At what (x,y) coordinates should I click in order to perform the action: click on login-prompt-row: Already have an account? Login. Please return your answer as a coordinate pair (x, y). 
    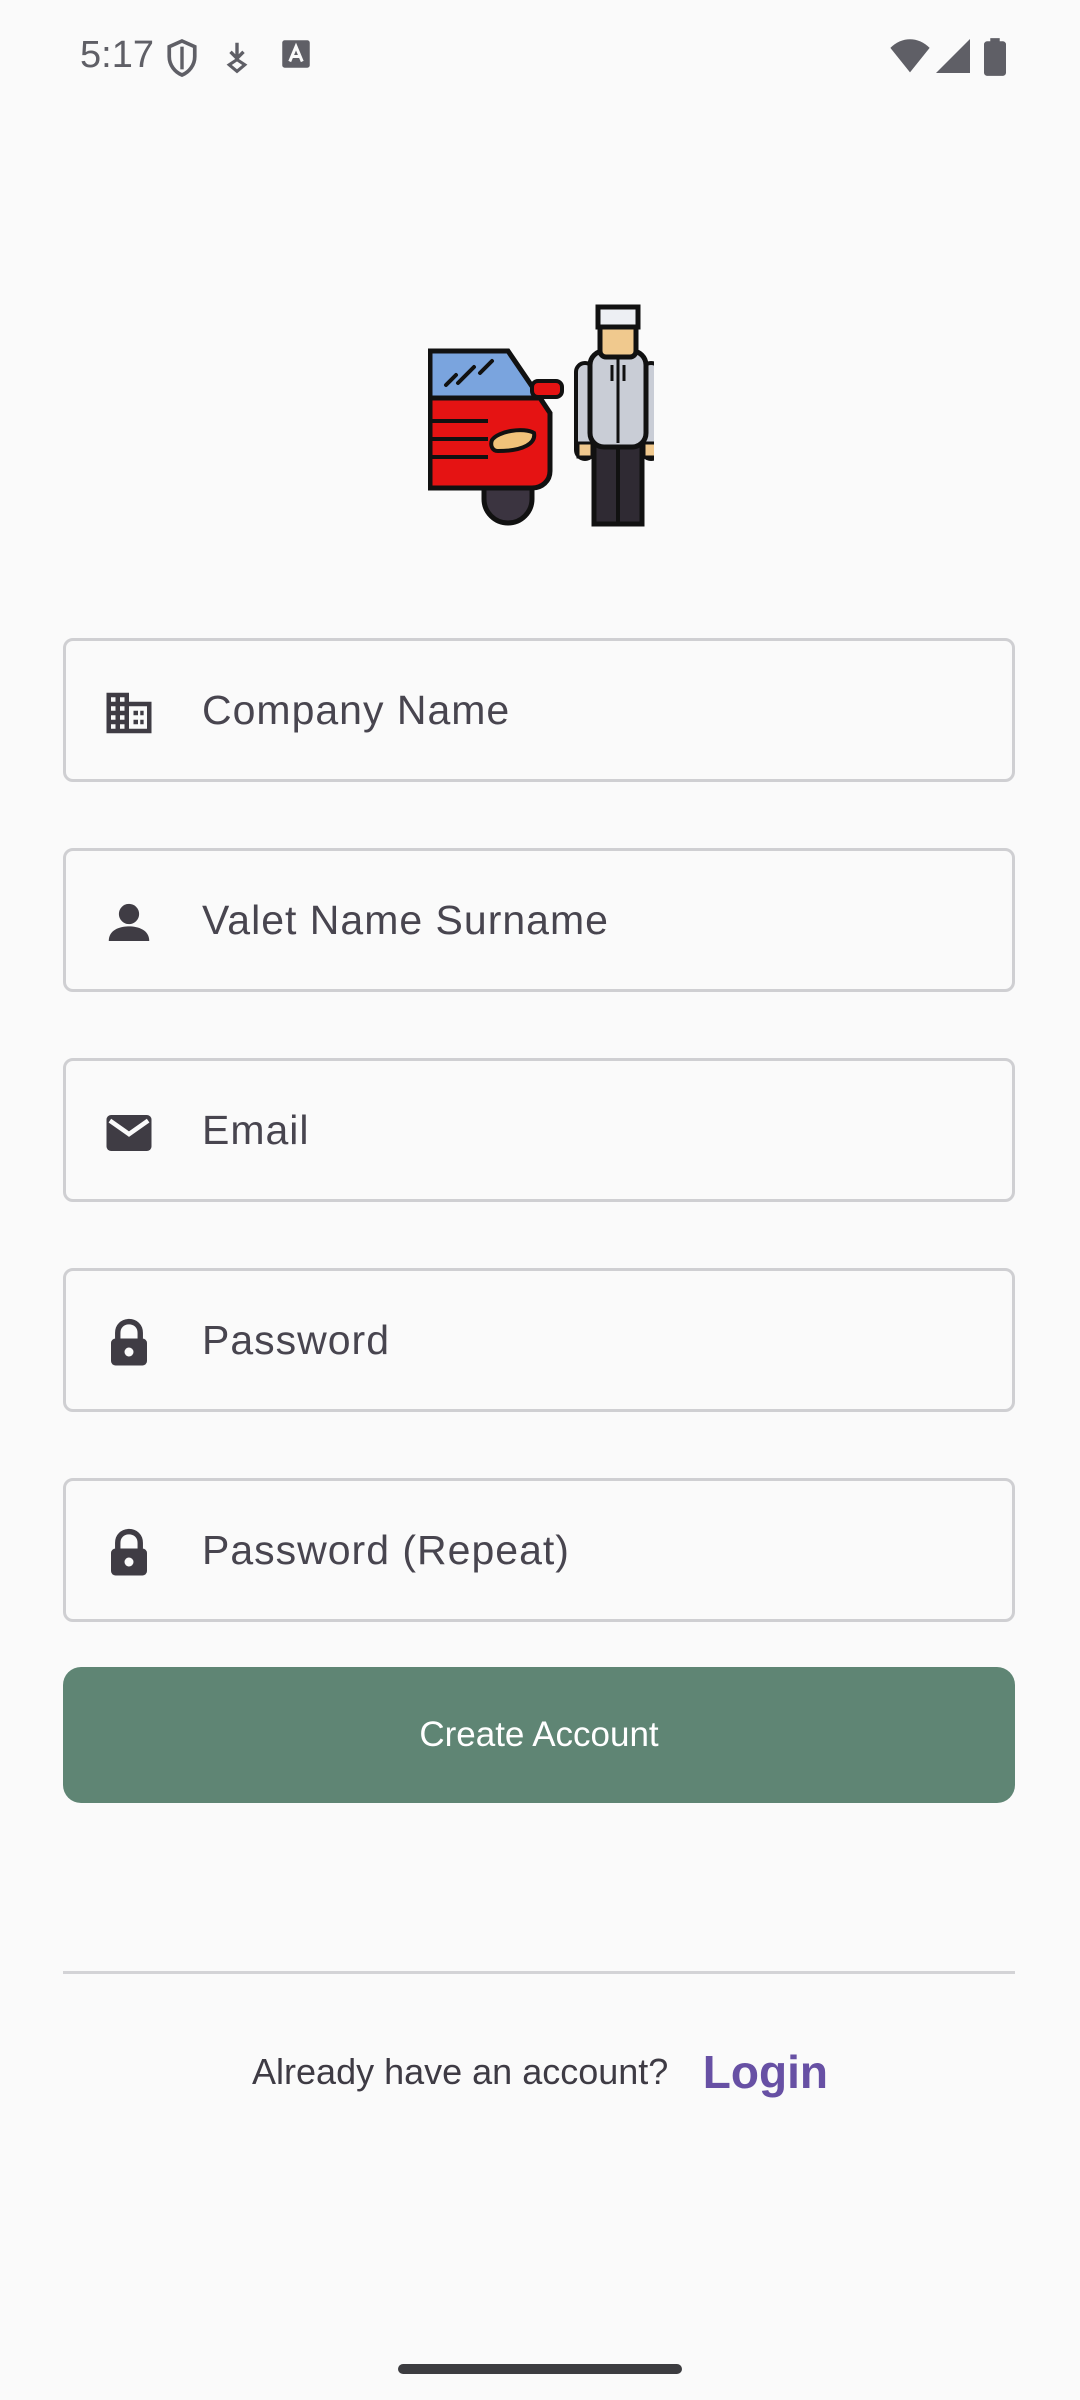
    Looking at the image, I should click on (540, 2080).